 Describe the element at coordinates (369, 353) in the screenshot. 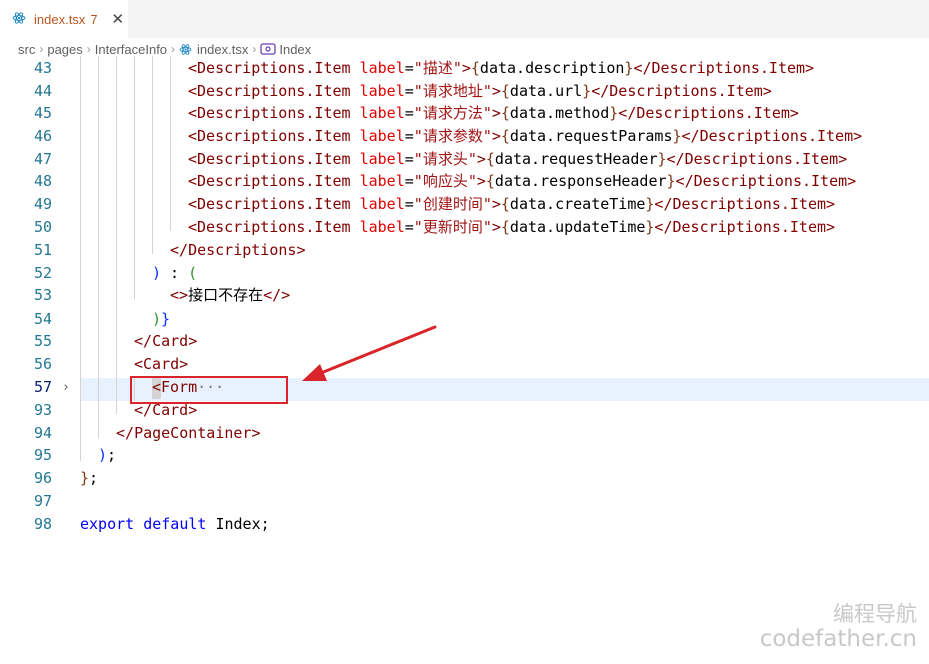

I see `annotation-arrow` at that location.